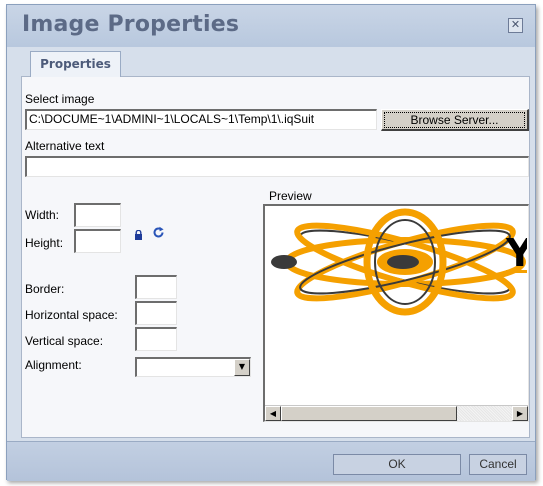  Describe the element at coordinates (45, 289) in the screenshot. I see `border-label: Border:` at that location.